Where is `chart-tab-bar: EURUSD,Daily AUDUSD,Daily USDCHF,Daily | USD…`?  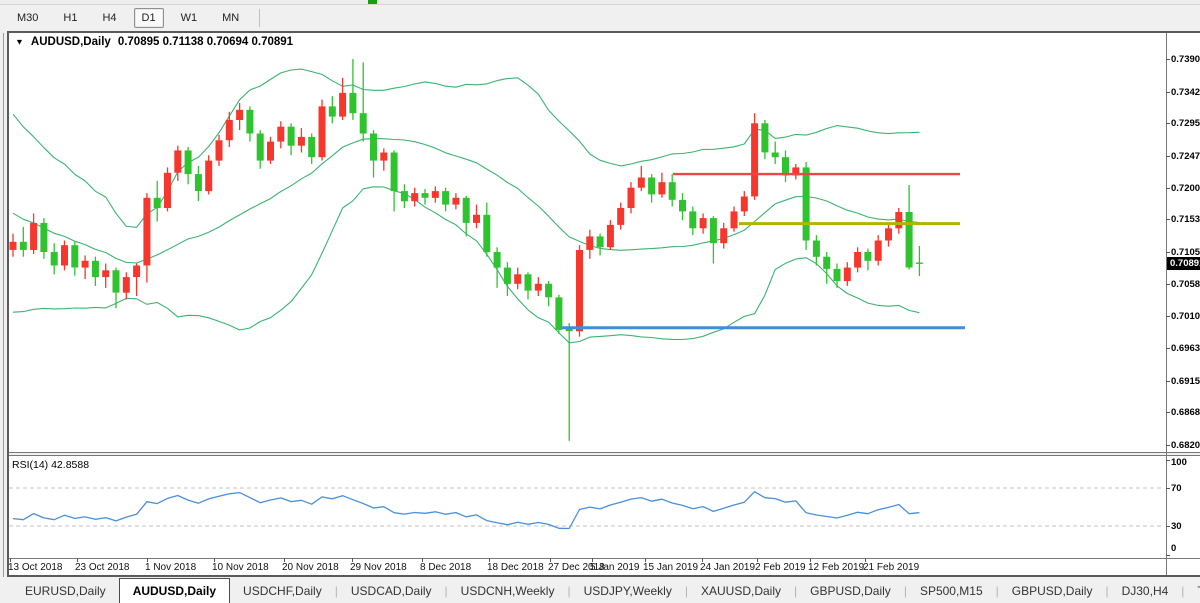
chart-tab-bar: EURUSD,Daily AUDUSD,Daily USDCHF,Daily | USD… is located at coordinates (600, 590).